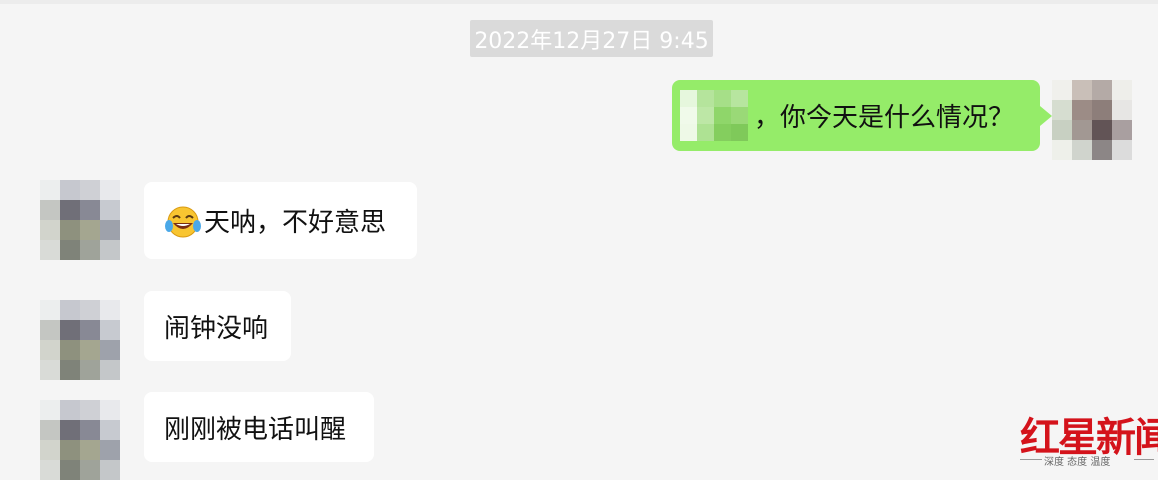 The image size is (1158, 480). Describe the element at coordinates (714, 115) in the screenshot. I see `redacted-name-mosaic` at that location.